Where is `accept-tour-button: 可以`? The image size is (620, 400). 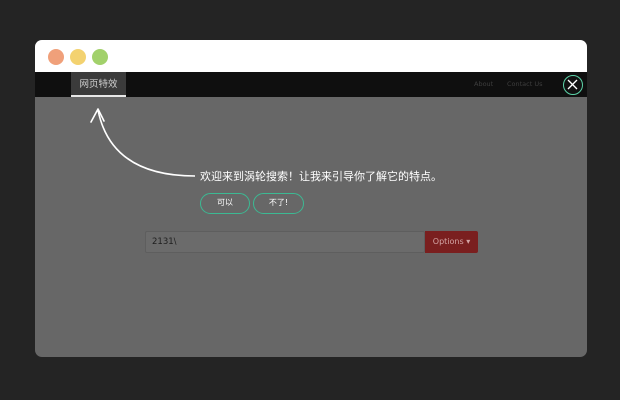 accept-tour-button: 可以 is located at coordinates (225, 203).